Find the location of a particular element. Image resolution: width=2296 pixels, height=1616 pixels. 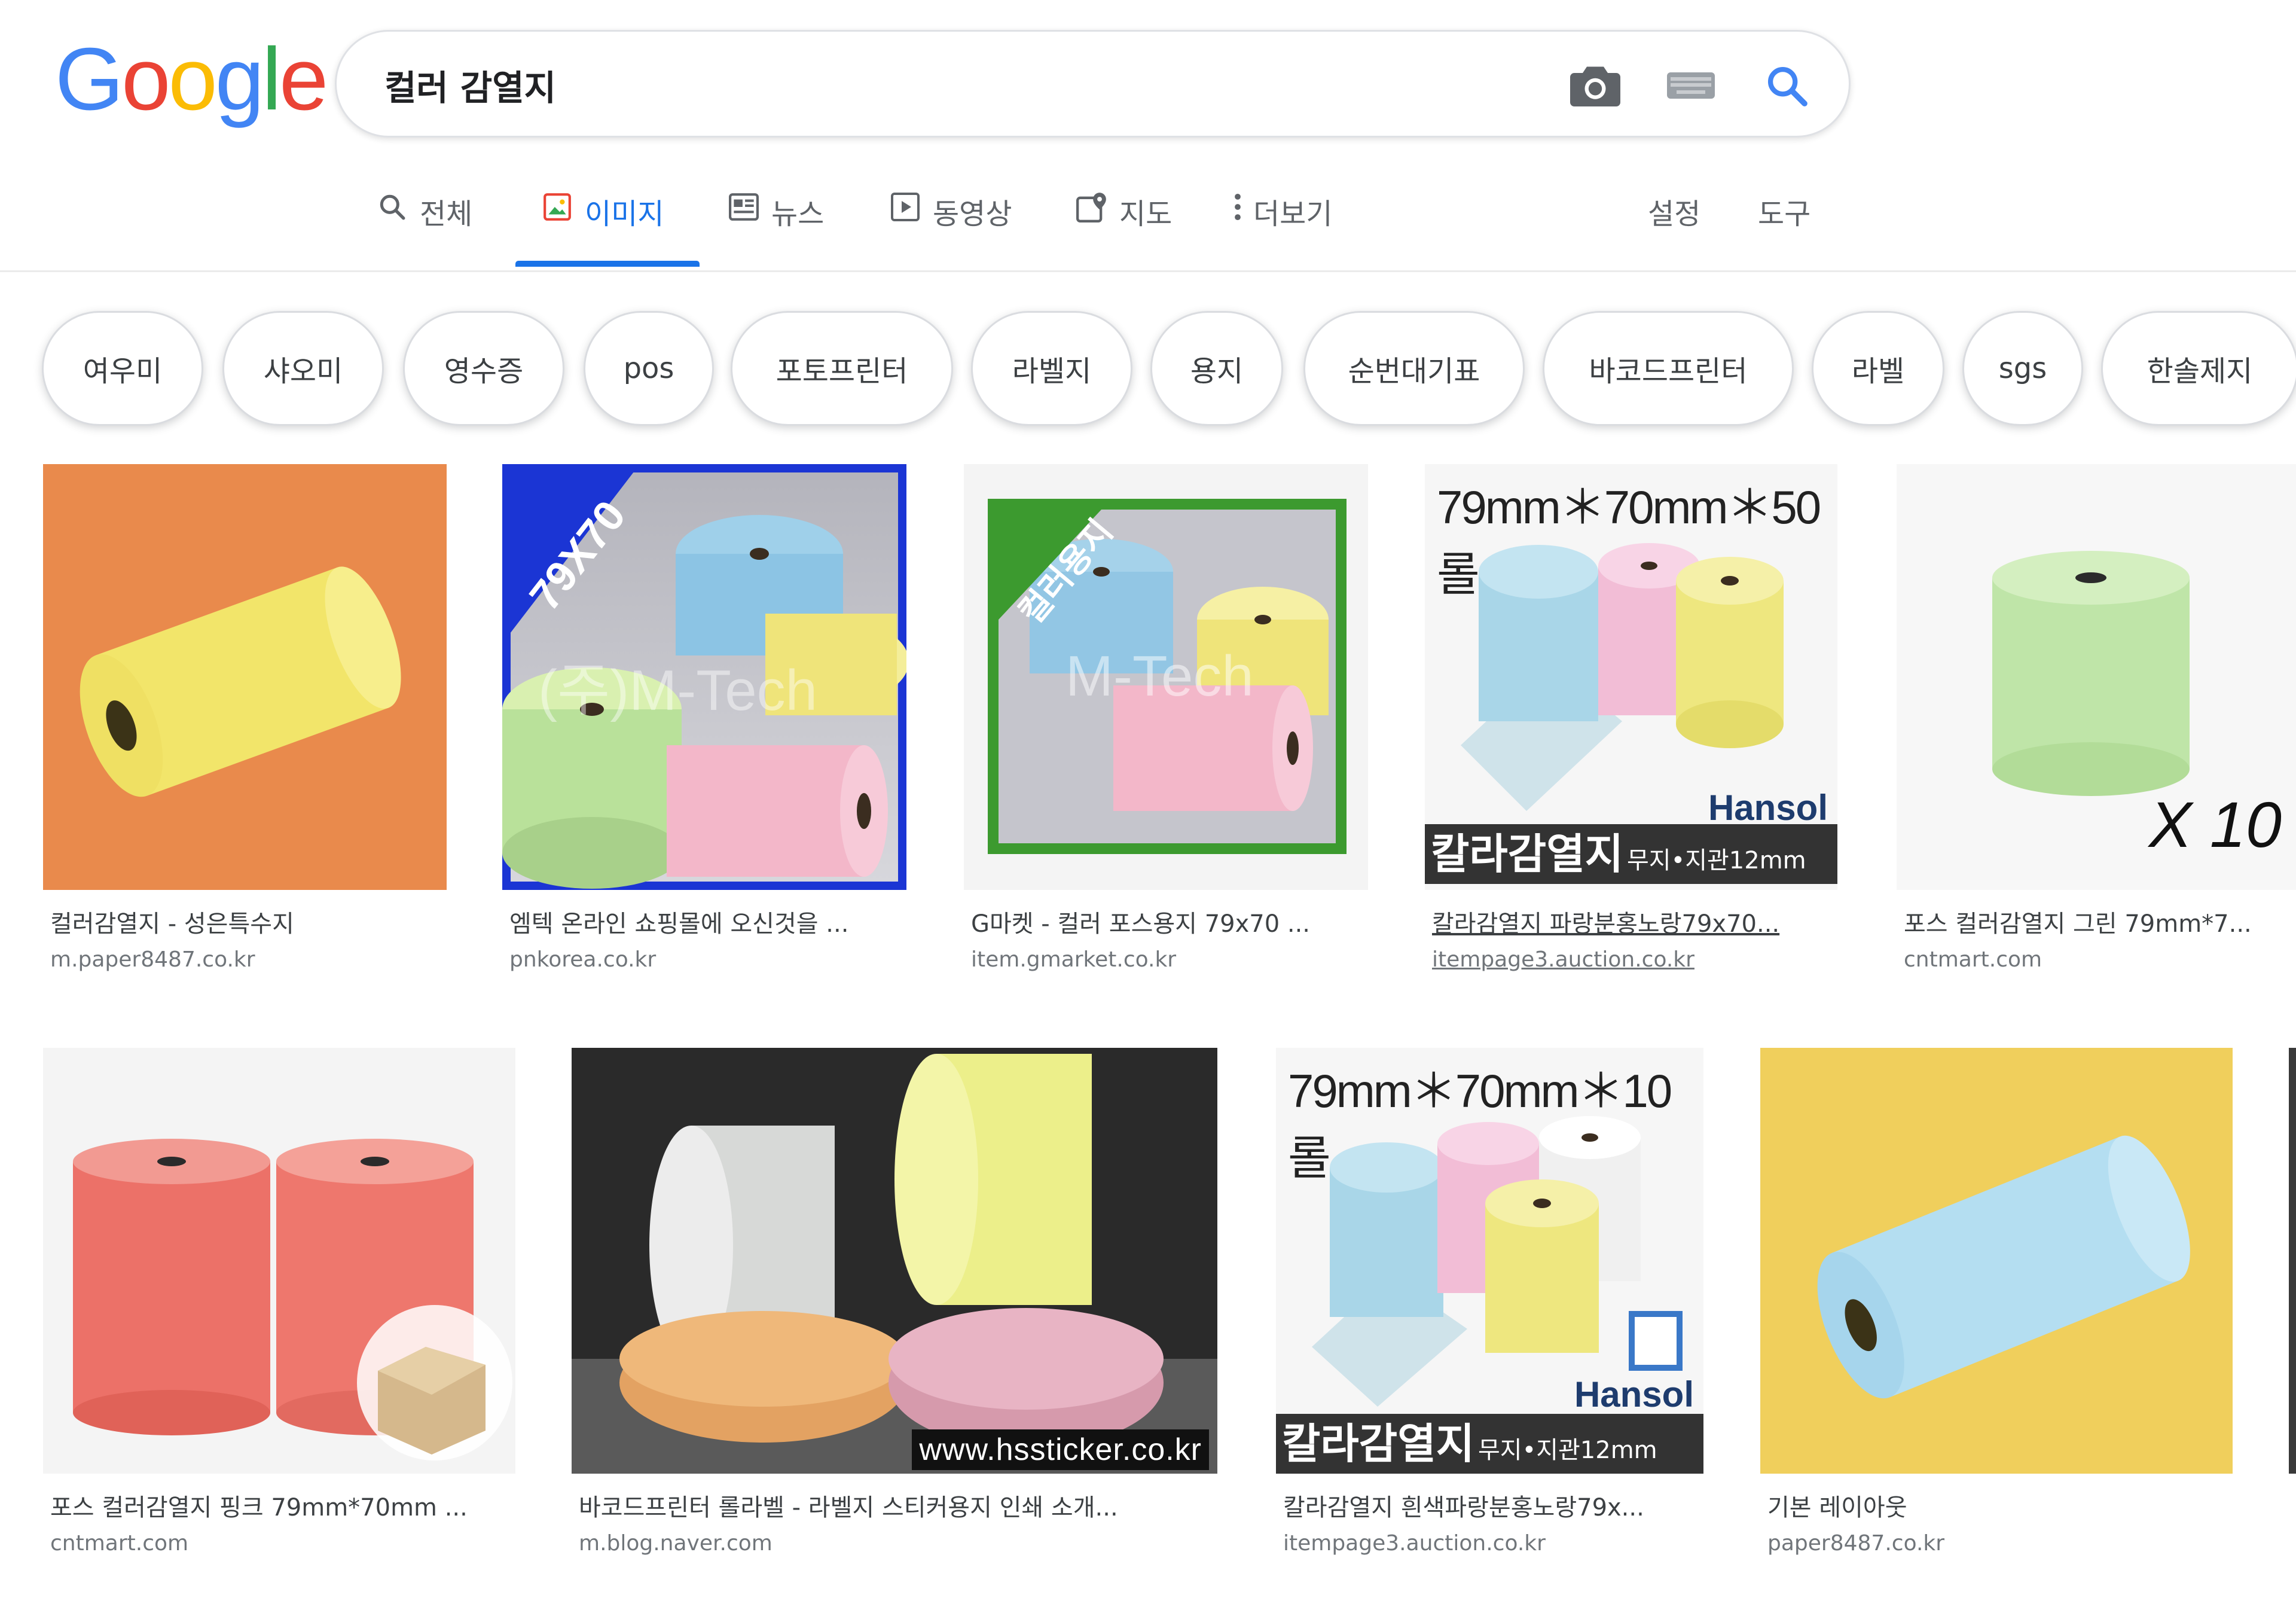

result-source: pnkorea.co.kr is located at coordinates (583, 959).